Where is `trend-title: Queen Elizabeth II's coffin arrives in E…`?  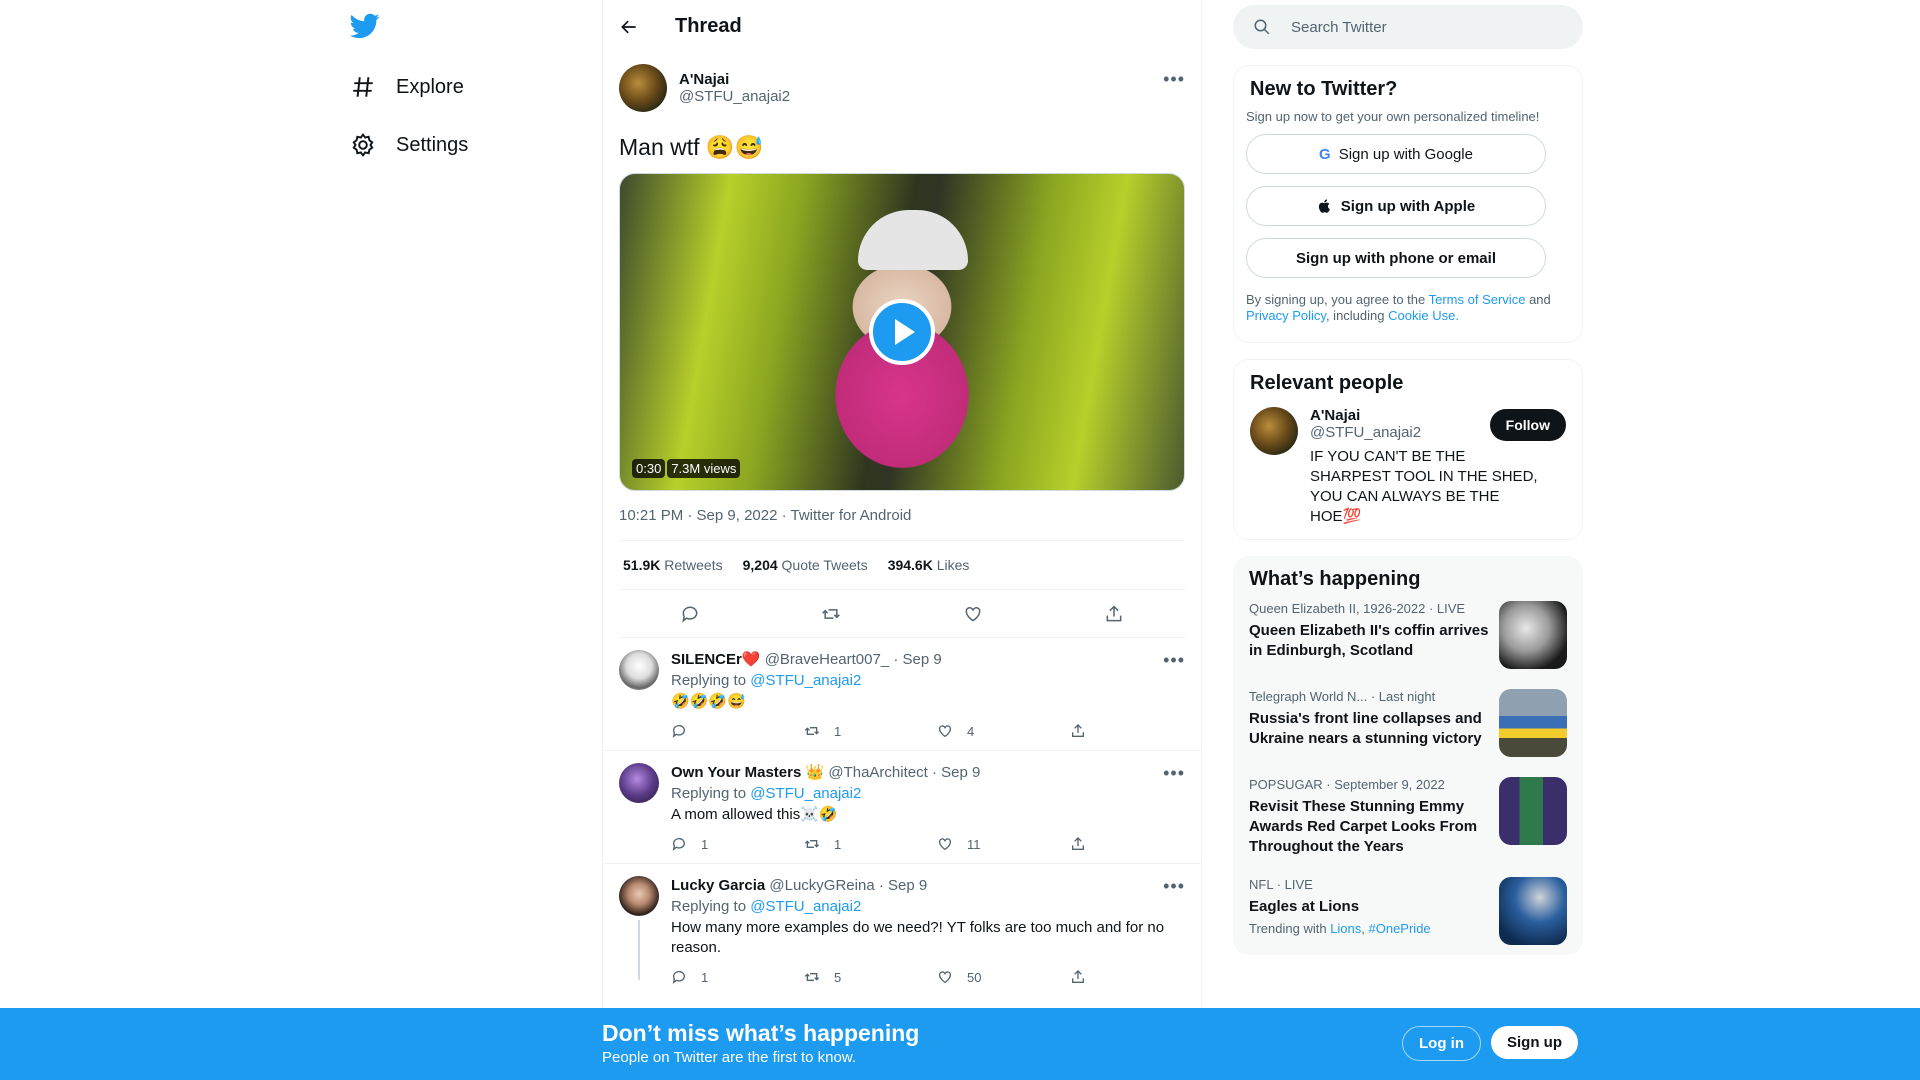
trend-title: Queen Elizabeth II's coffin arrives in E… is located at coordinates (1369, 640).